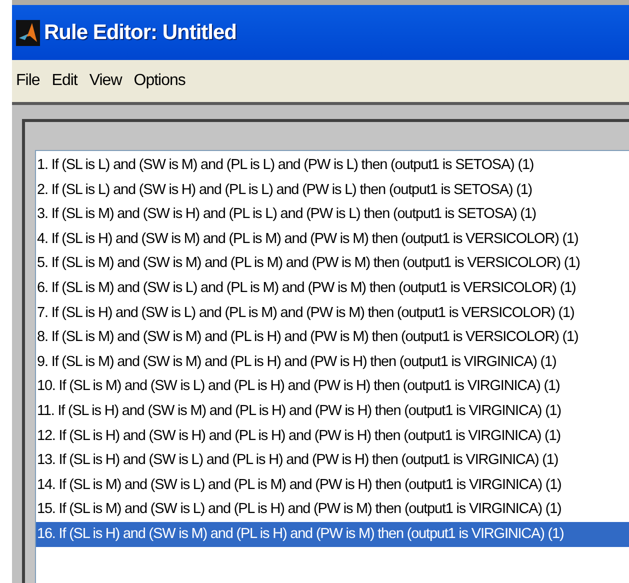 The image size is (629, 583). I want to click on rule-item: 8. If (SL is M) and (SW is M) and (PL is H) and (PW is M) then (output1 is VERSICOLOR) (1), so click(332, 337).